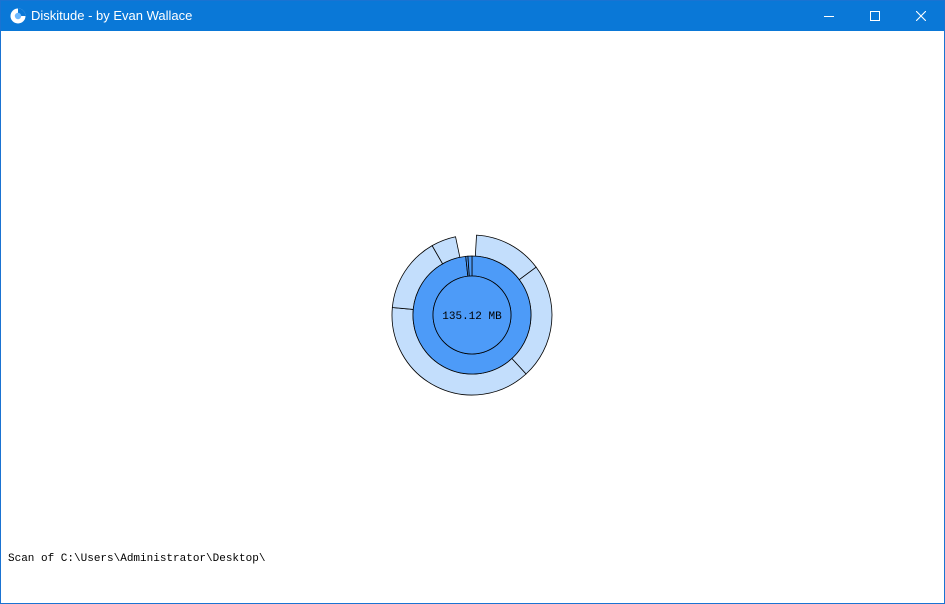  Describe the element at coordinates (472, 16) in the screenshot. I see `title-bar: Diskitude - by Evan Wallace` at that location.